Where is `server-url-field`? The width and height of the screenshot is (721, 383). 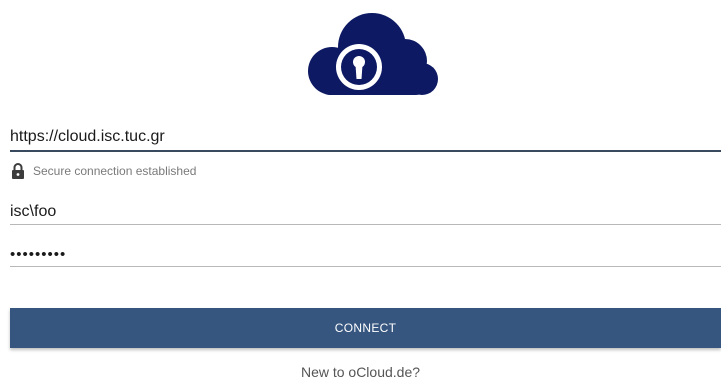 server-url-field is located at coordinates (365, 139).